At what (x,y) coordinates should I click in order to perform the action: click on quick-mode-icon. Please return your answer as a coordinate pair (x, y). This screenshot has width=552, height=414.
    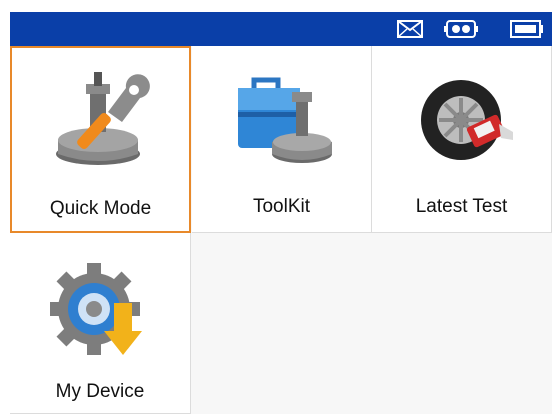
    Looking at the image, I should click on (103, 118).